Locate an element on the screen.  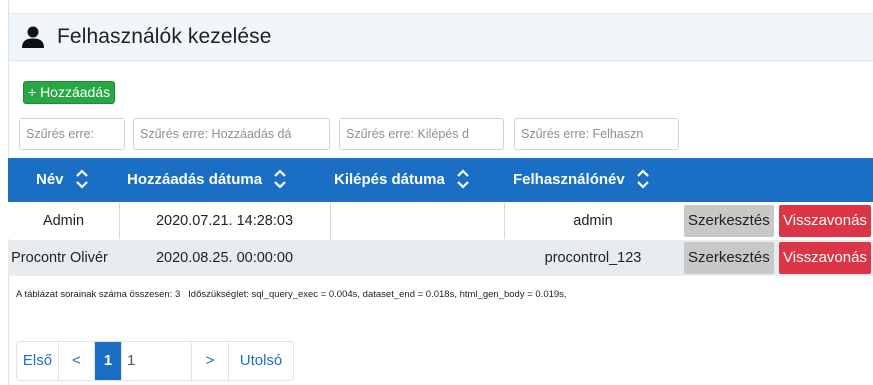
cell-username: procontrol_123 is located at coordinates (593, 258).